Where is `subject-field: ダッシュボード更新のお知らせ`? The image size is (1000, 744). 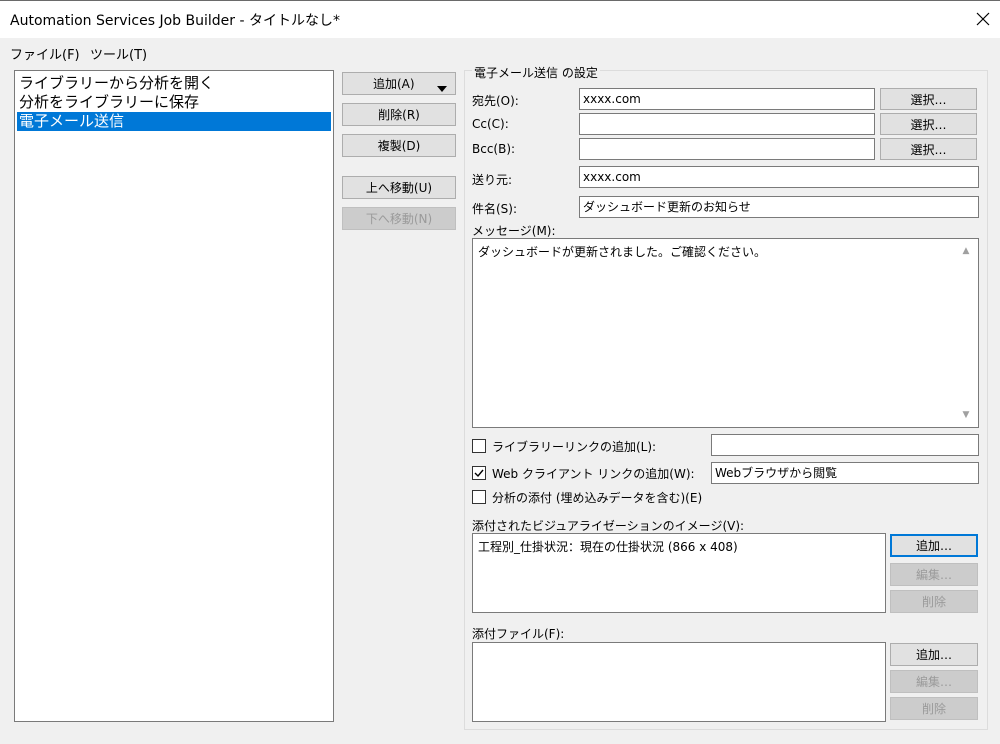 subject-field: ダッシュボード更新のお知らせ is located at coordinates (779, 207).